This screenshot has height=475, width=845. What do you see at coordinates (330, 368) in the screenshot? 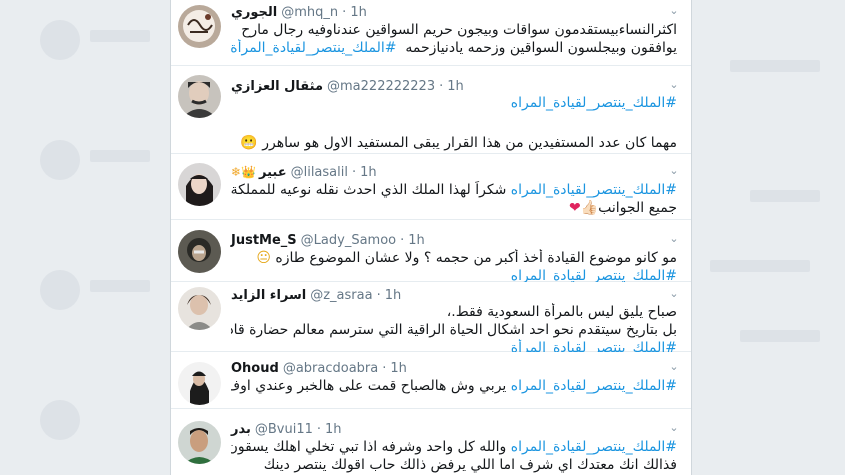
I see `user-handle: @abracdoabra` at bounding box center [330, 368].